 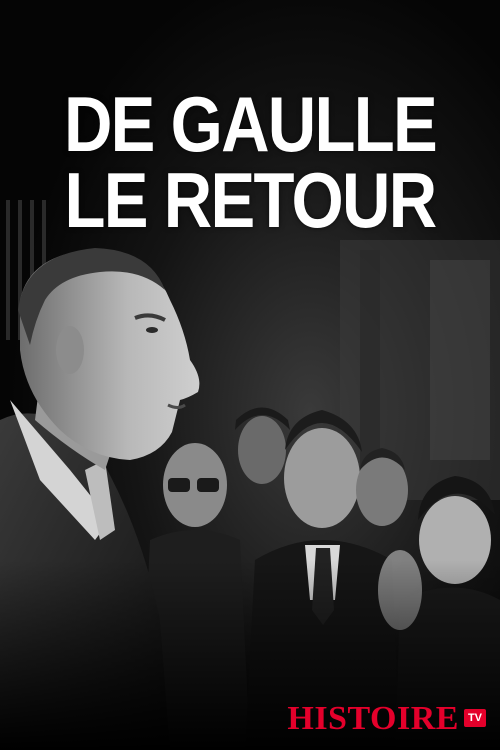 What do you see at coordinates (251, 200) in the screenshot?
I see `title-line-2: LE RETOUR` at bounding box center [251, 200].